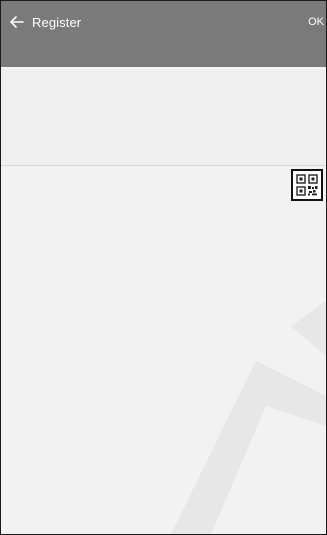 Image resolution: width=327 pixels, height=535 pixels. Describe the element at coordinates (163, 34) in the screenshot. I see `app-bar: Register OK` at that location.